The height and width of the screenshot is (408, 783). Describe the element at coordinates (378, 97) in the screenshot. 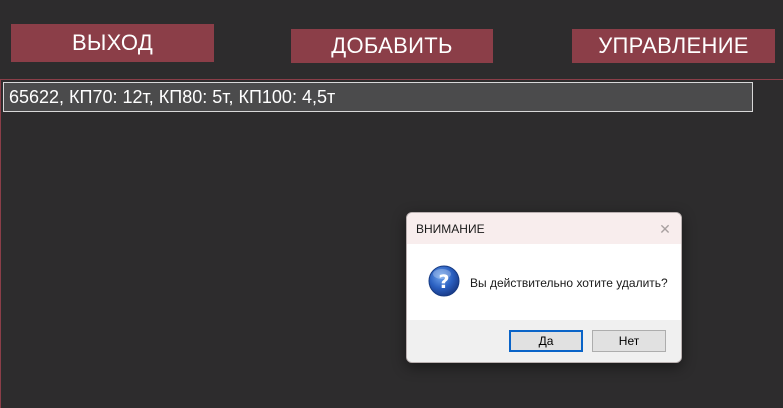

I see `list-item: 65622, КП70: 12т, КП80: 5т, КП100: 4,5т` at that location.